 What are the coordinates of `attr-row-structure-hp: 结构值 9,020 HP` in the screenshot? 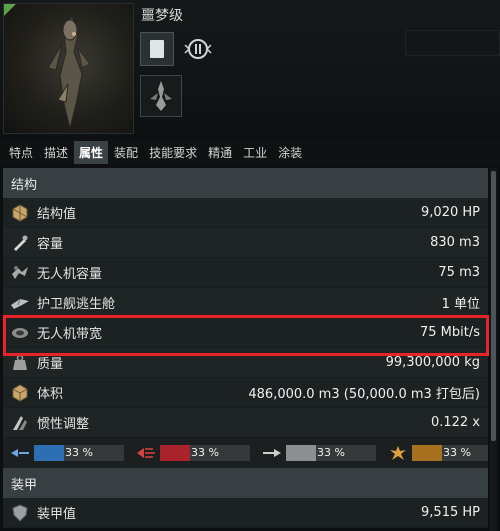 It's located at (245, 213).